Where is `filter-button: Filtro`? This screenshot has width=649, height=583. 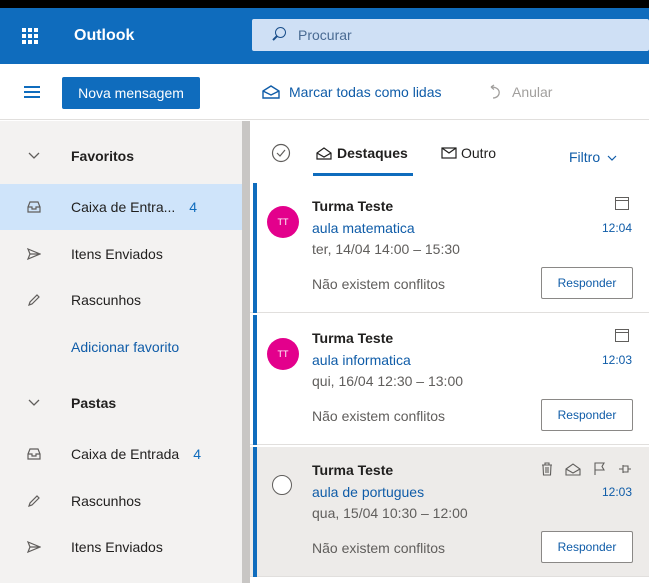
filter-button: Filtro is located at coordinates (593, 157).